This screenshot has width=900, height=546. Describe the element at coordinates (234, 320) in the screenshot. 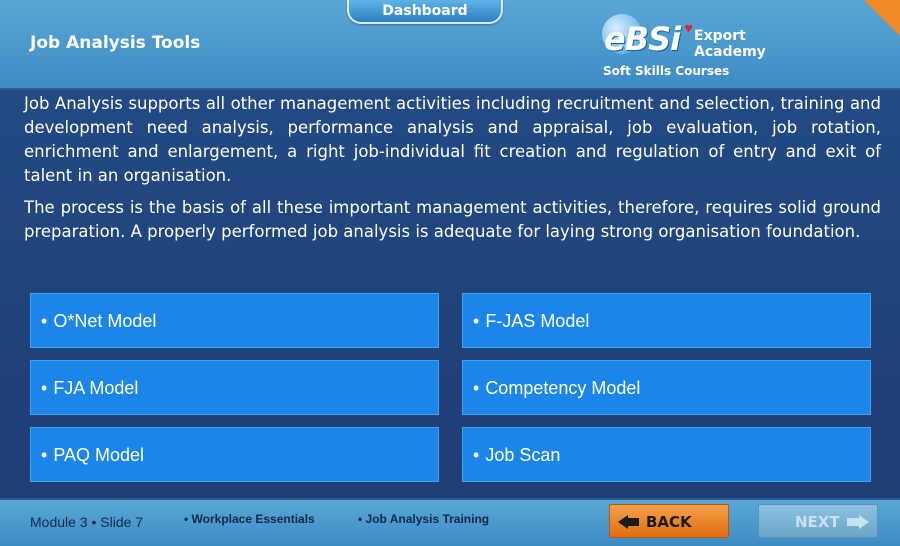

I see `model-button-onet: • O*Net Model` at that location.